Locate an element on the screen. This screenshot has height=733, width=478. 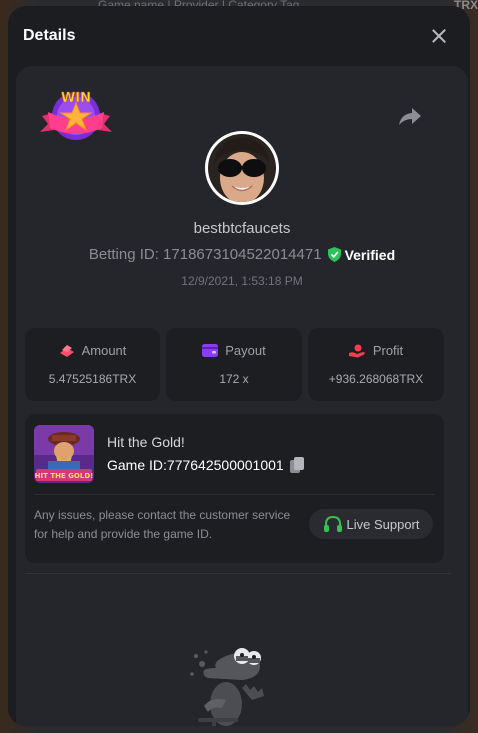
win-badge-icon: WIN is located at coordinates (76, 115).